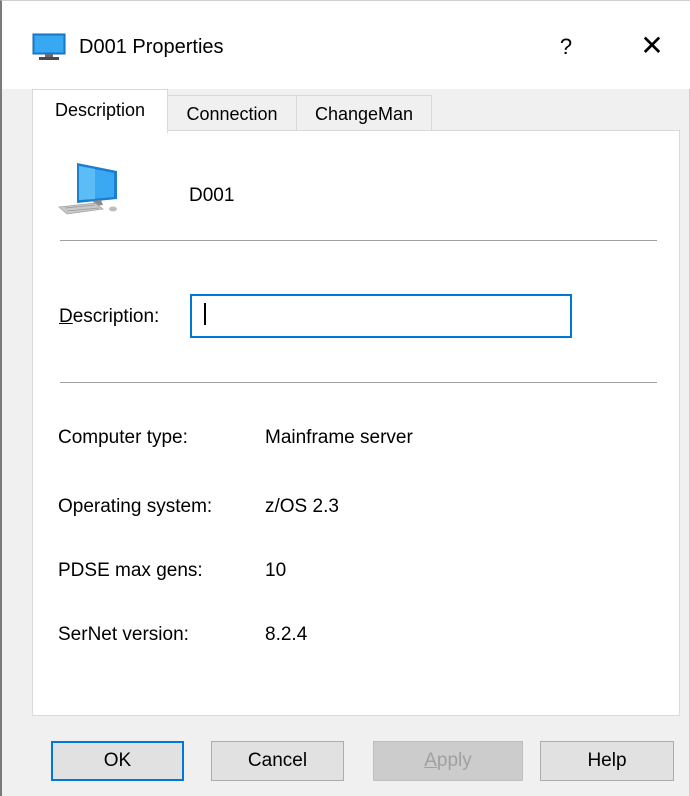 This screenshot has height=796, width=690. Describe the element at coordinates (116, 316) in the screenshot. I see `description-label-text: escription:` at that location.